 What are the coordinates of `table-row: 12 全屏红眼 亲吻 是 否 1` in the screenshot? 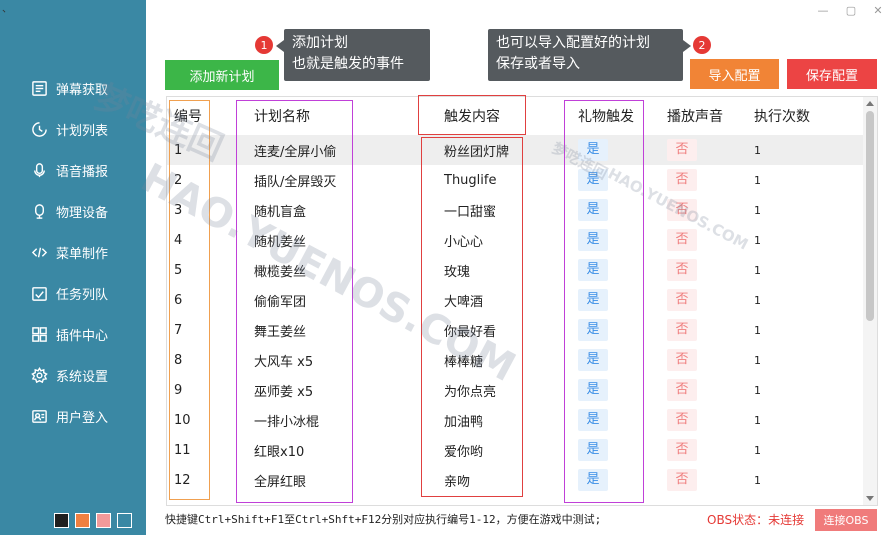 It's located at (515, 480).